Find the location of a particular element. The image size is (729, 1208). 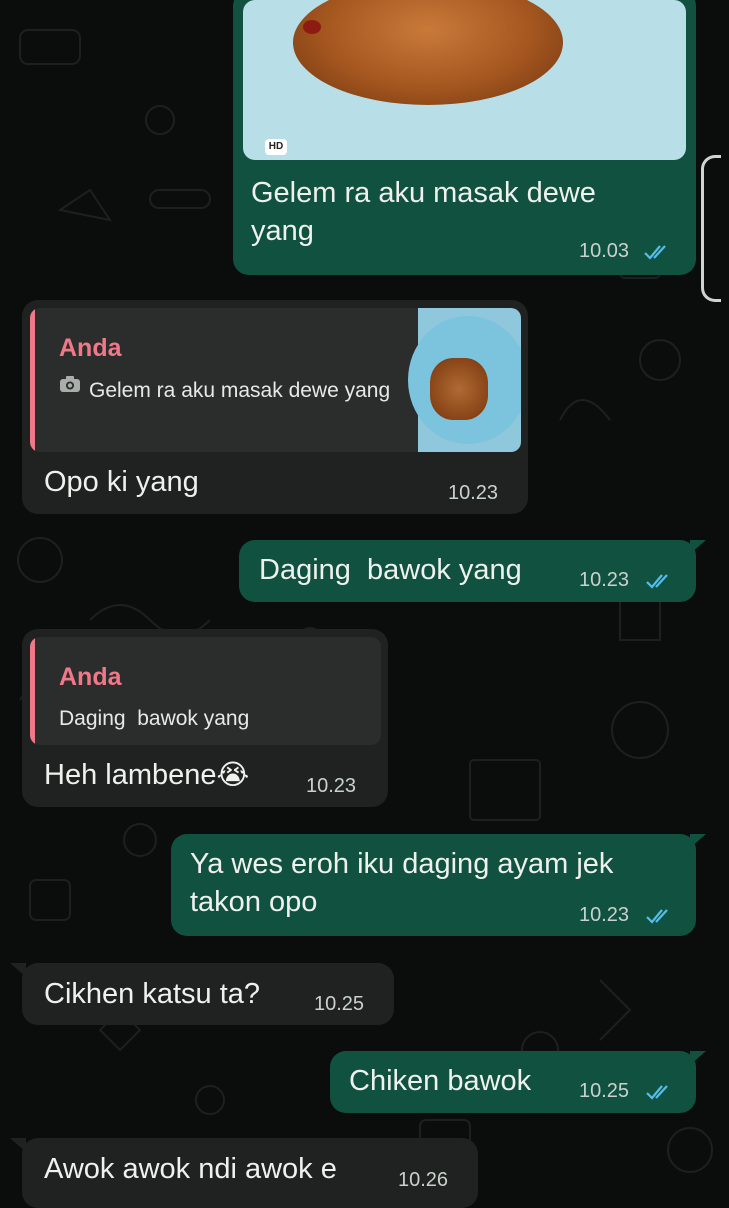

quoted-message: Anda Gelem ra aku masak dewe yang is located at coordinates (275, 380).